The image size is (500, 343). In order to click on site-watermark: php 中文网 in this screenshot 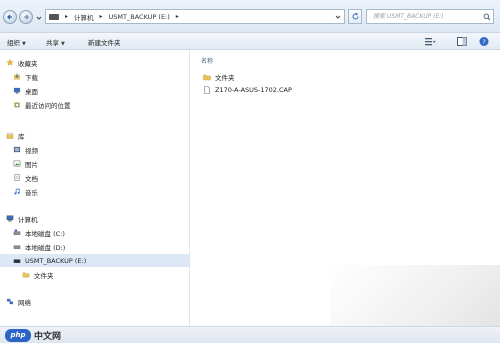, I will do `click(33, 335)`.